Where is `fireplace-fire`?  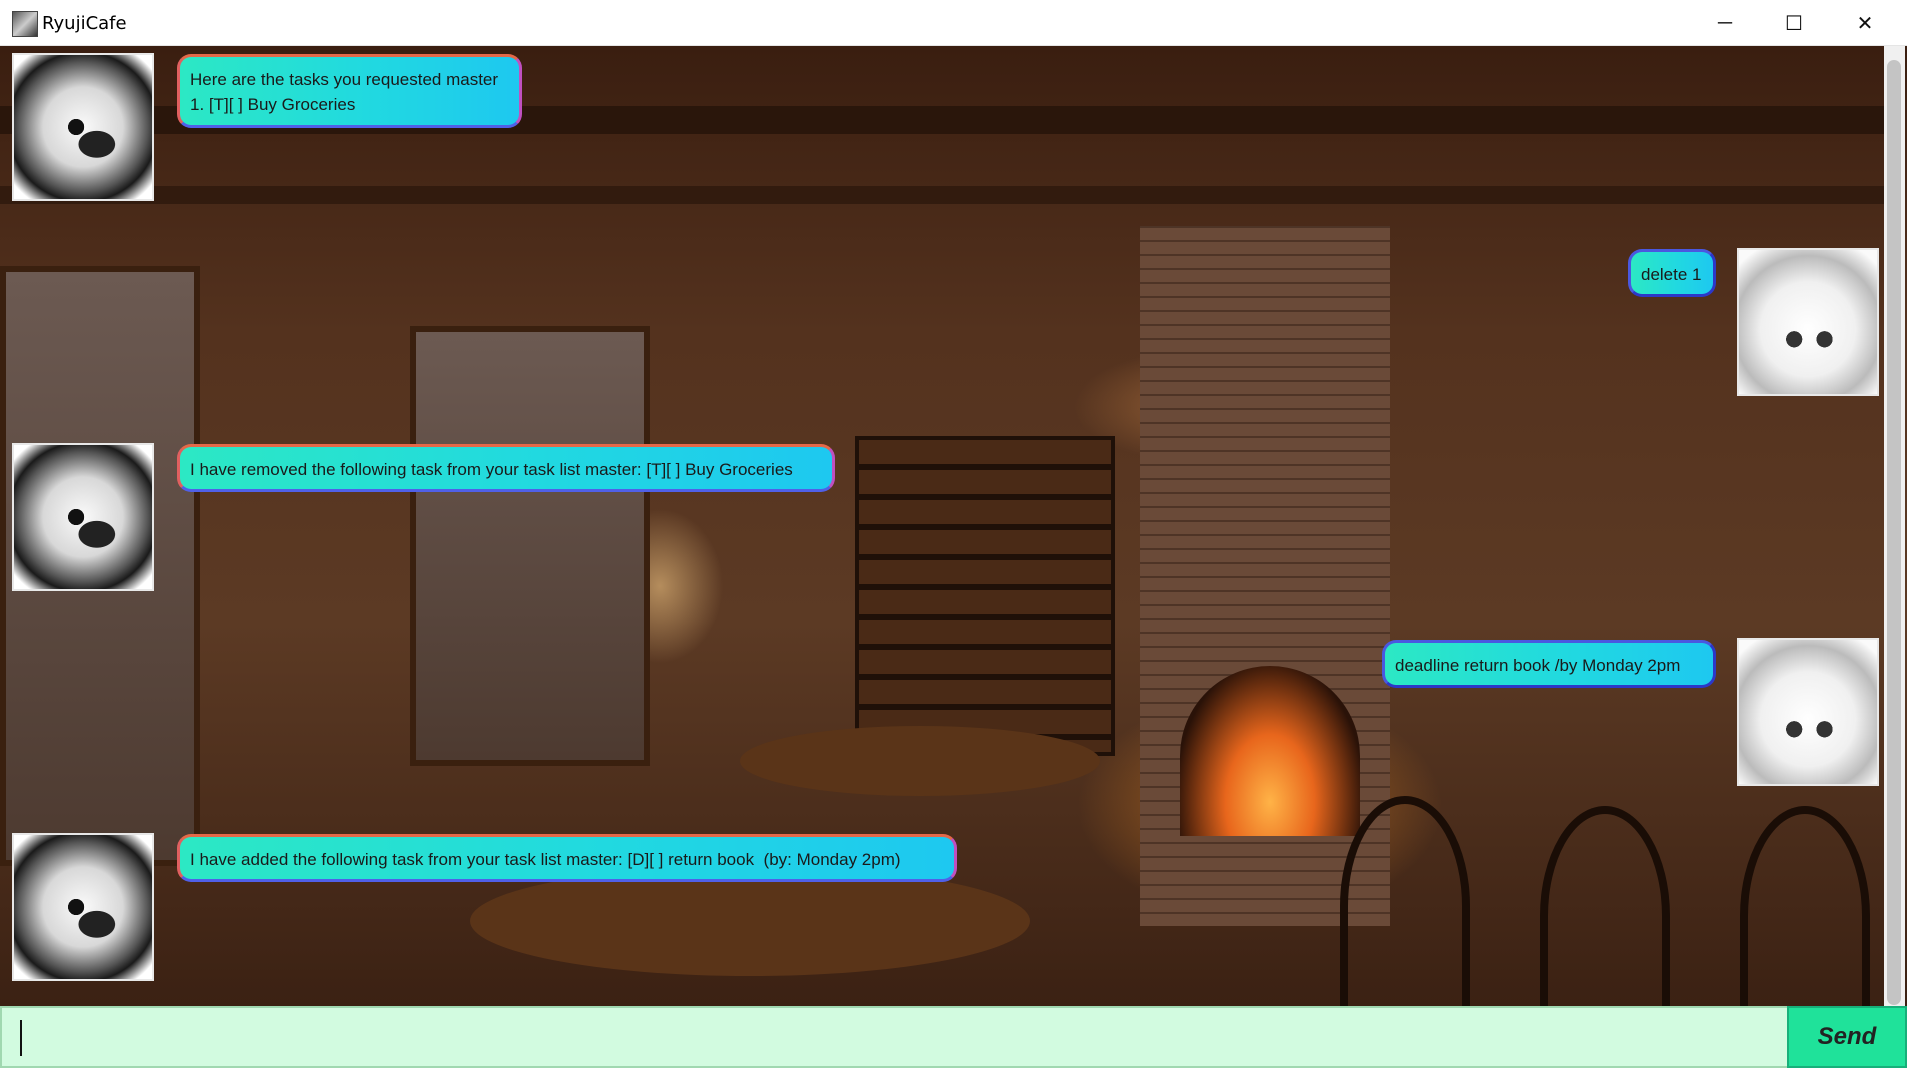
fireplace-fire is located at coordinates (1270, 751).